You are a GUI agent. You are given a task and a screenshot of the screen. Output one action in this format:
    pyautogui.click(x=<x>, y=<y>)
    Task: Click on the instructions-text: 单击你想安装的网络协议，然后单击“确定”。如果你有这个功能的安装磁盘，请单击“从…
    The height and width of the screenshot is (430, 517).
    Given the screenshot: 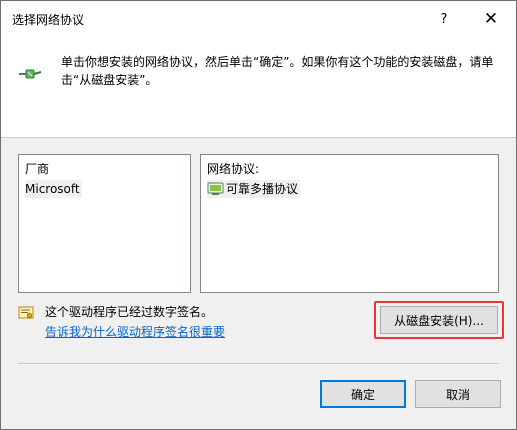 What is the action you would take?
    pyautogui.click(x=277, y=71)
    